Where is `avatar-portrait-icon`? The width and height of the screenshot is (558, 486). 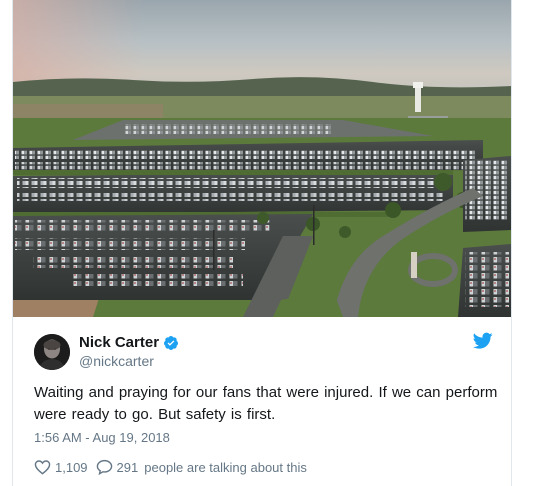
avatar-portrait-icon is located at coordinates (52, 352).